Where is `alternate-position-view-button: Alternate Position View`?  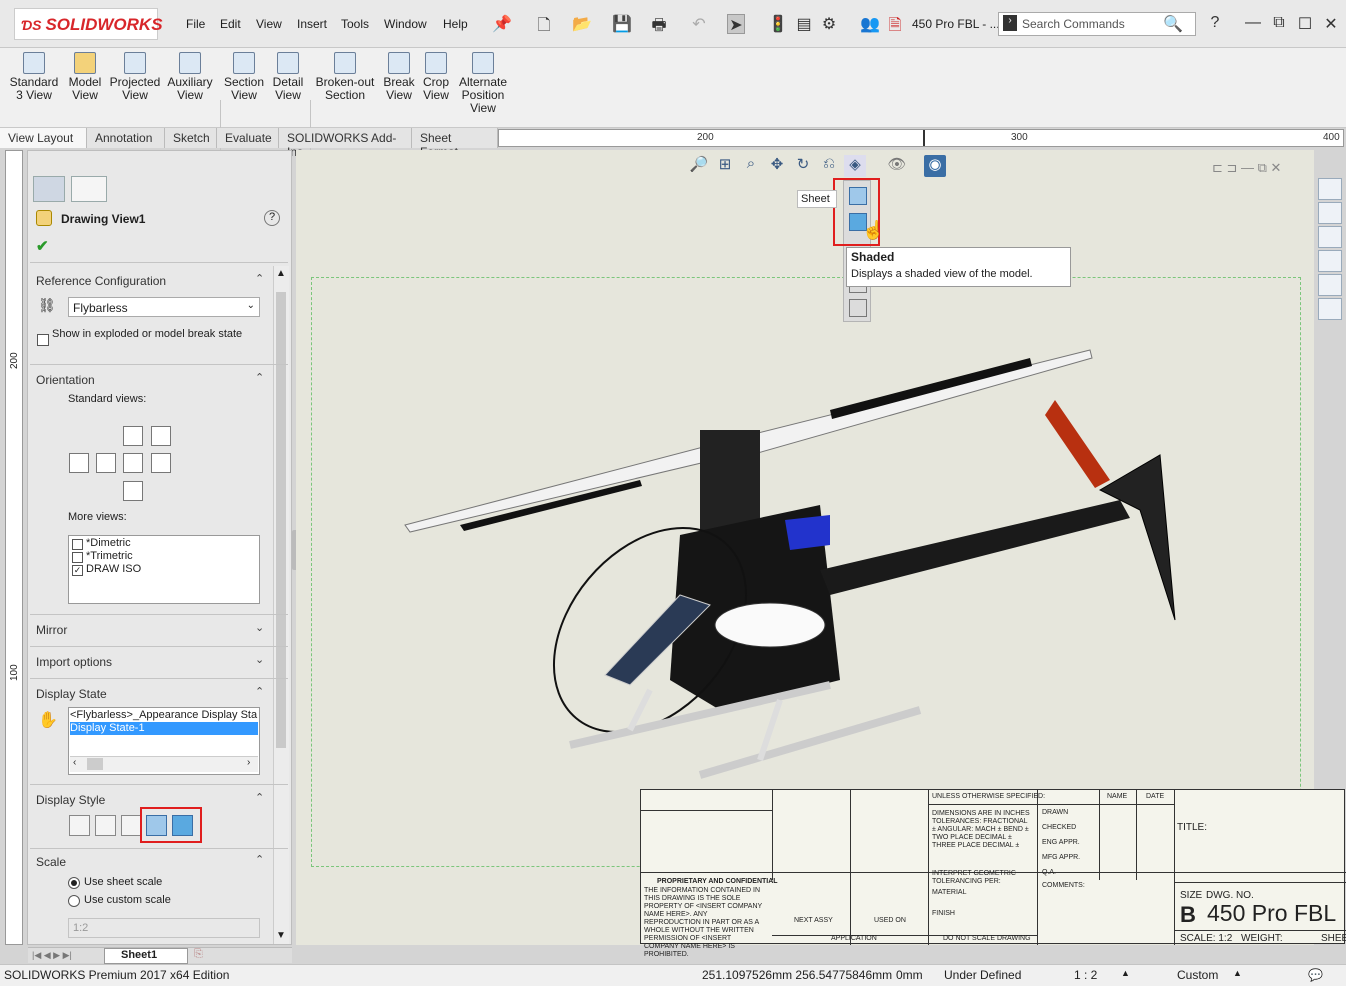
alternate-position-view-button: Alternate Position View is located at coordinates (483, 83).